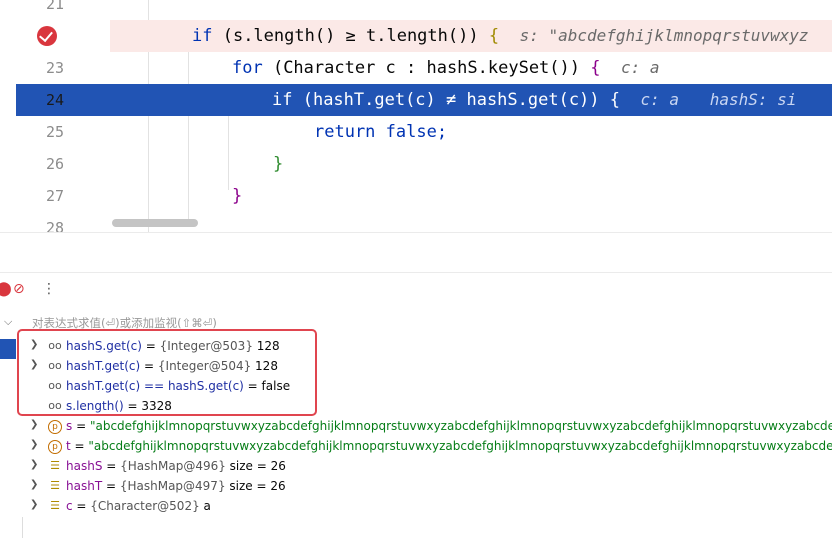 The width and height of the screenshot is (832, 538). I want to click on line-number-gutter: 21 23 24 25 26 27 28, so click(55, 116).